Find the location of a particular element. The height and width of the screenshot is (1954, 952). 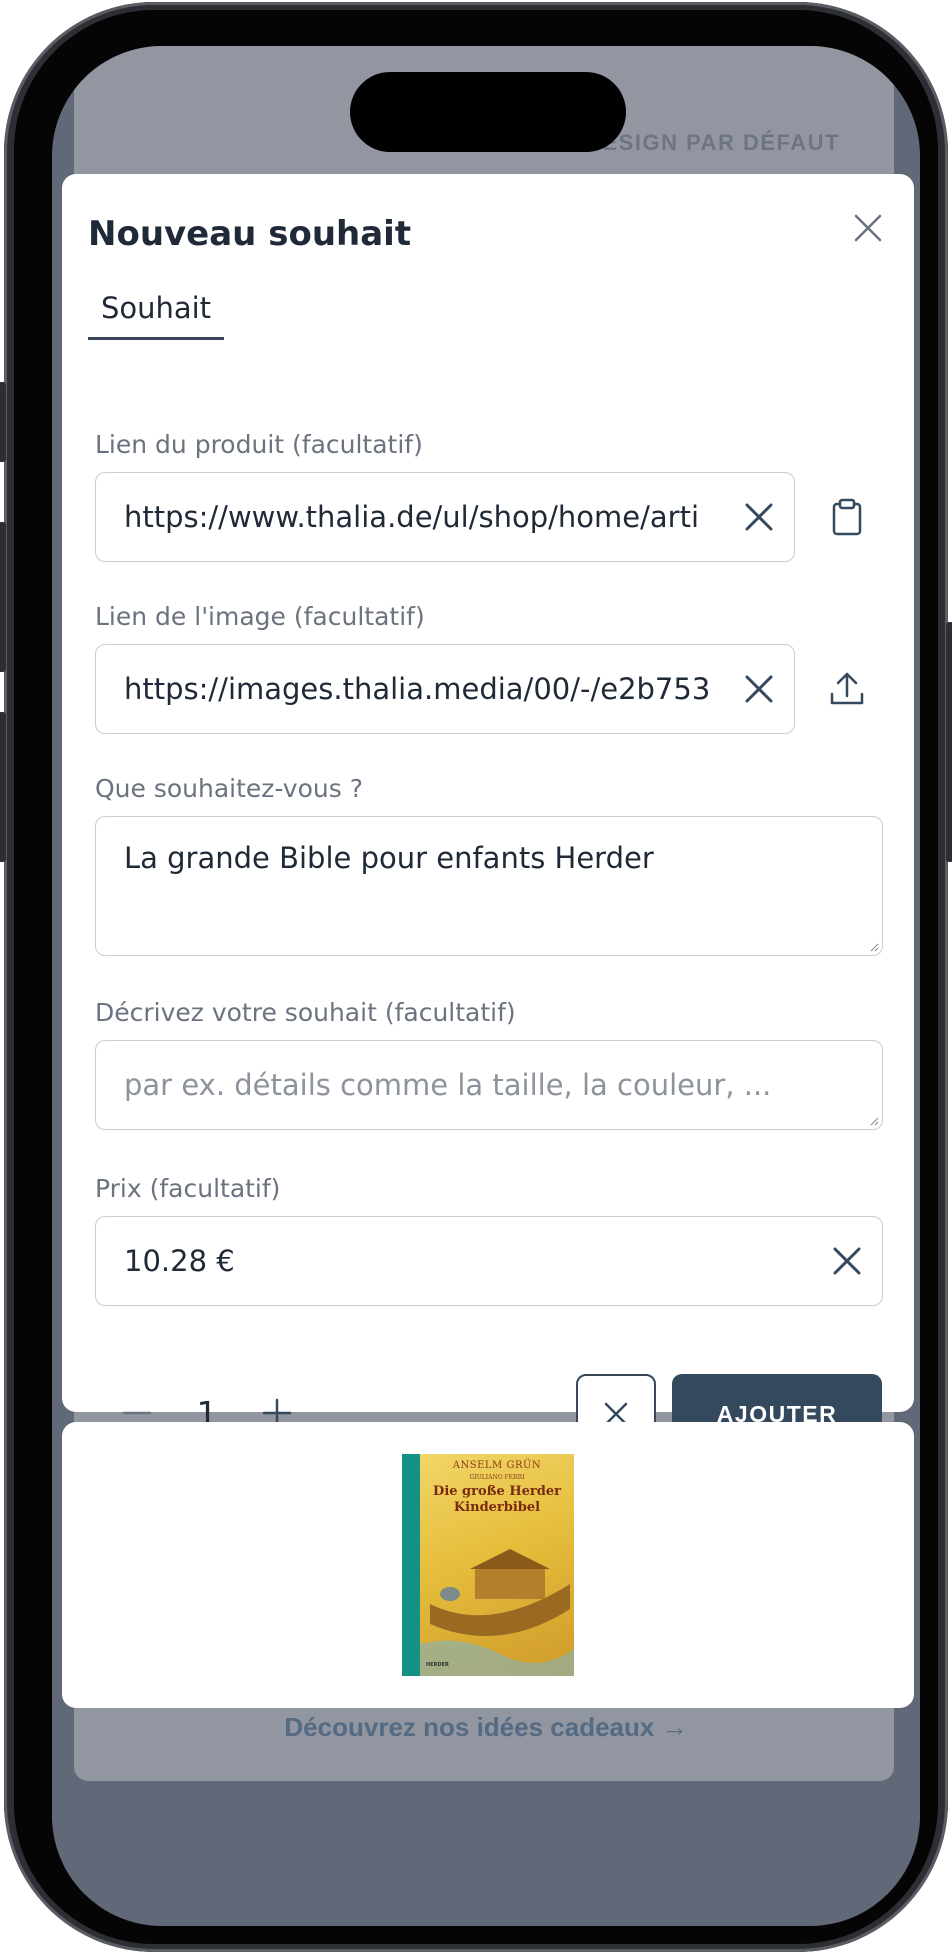

product-link-value: https://www.thalia.de/ul/shop/home/arti is located at coordinates (412, 517).